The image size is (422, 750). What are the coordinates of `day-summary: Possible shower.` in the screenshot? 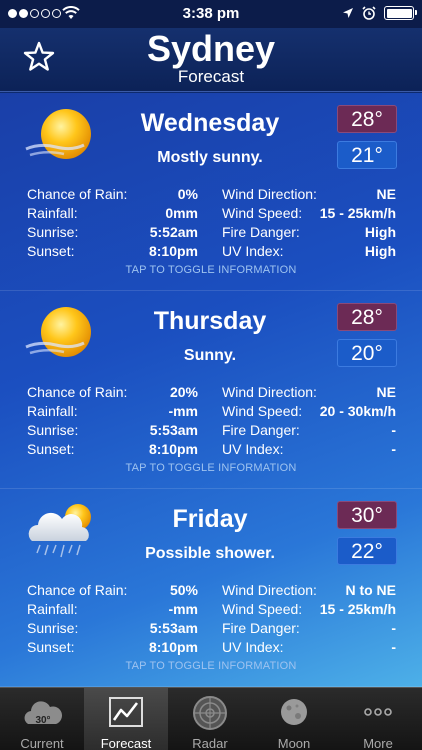 It's located at (210, 553).